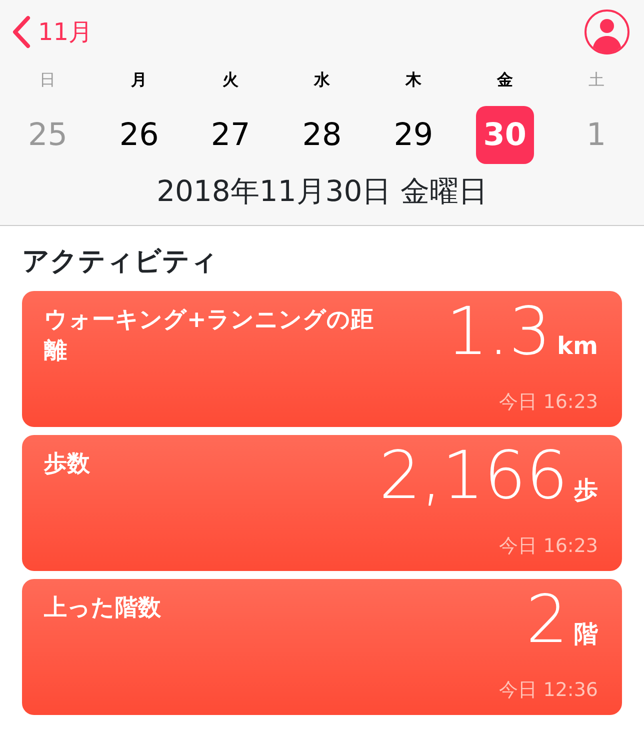 The width and height of the screenshot is (644, 729). What do you see at coordinates (547, 619) in the screenshot?
I see `metric-value: 2` at bounding box center [547, 619].